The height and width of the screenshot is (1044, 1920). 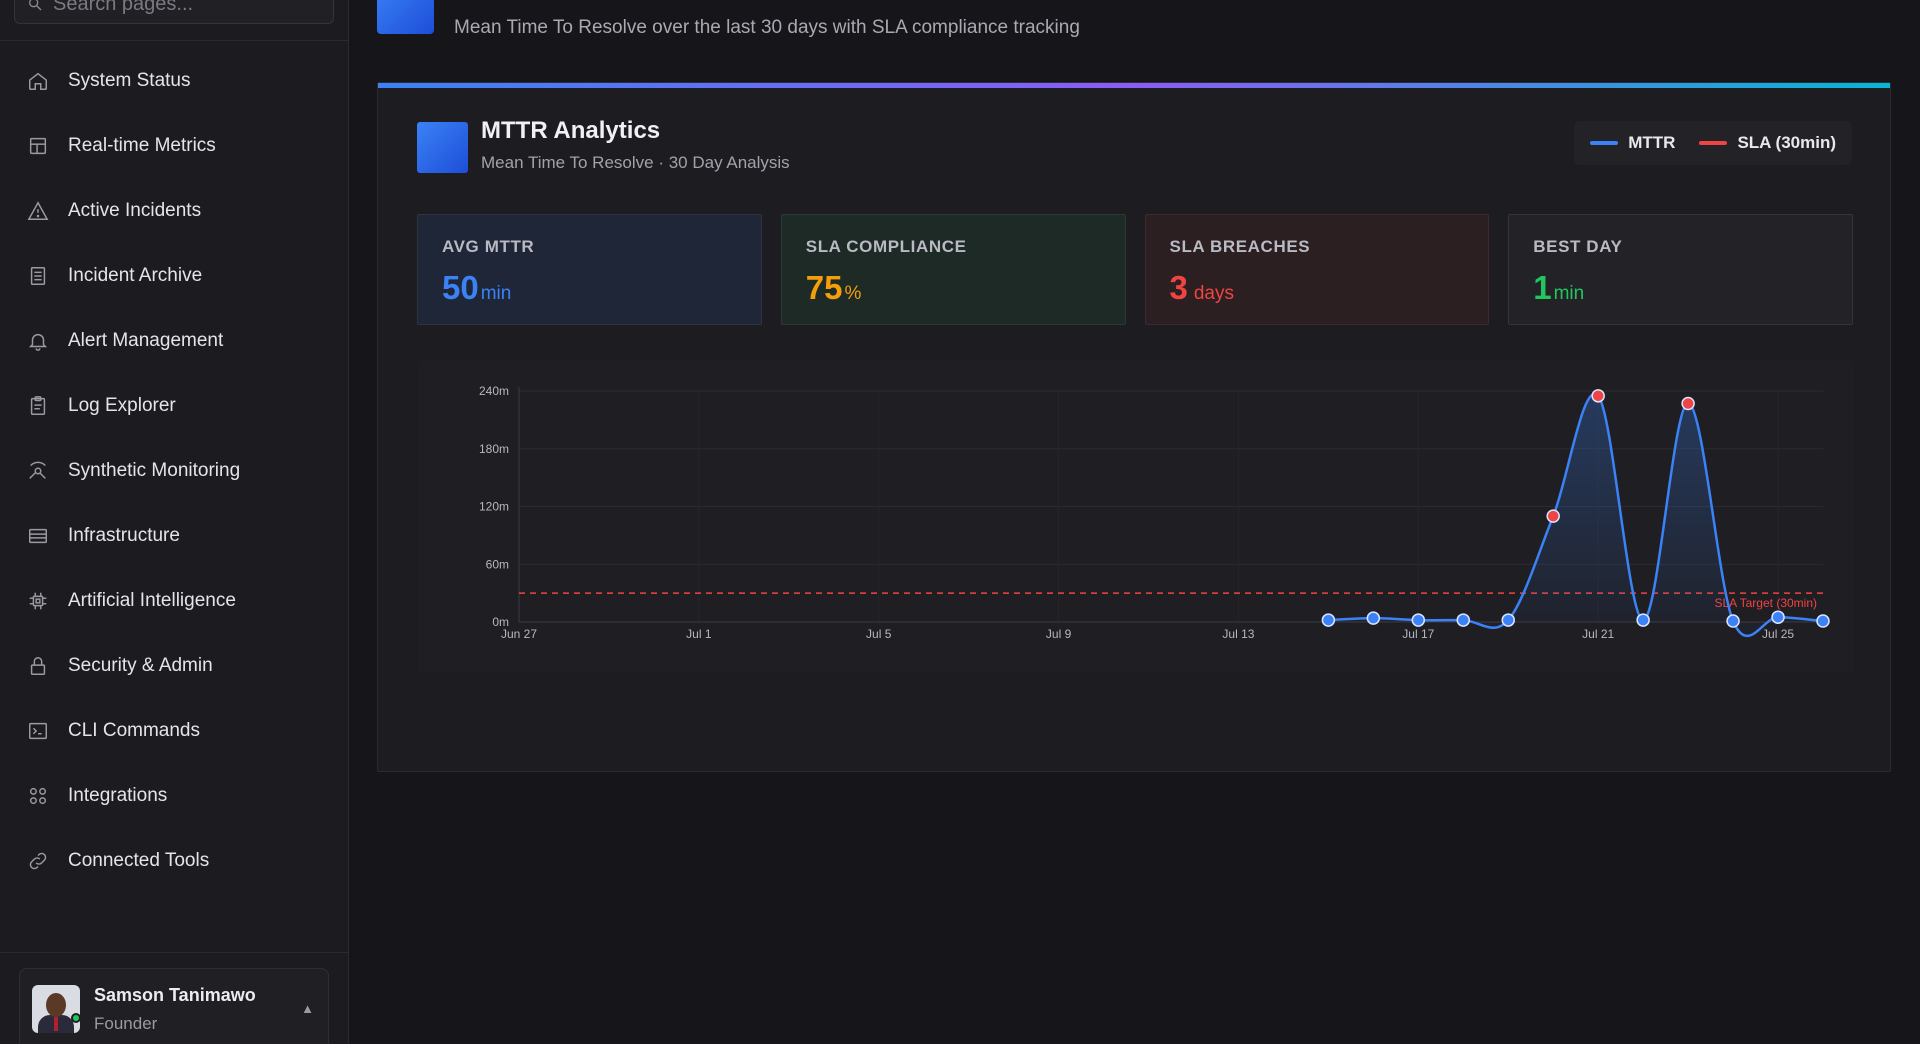 What do you see at coordinates (135, 275) in the screenshot?
I see `sidebar-item-label: Incident Archive` at bounding box center [135, 275].